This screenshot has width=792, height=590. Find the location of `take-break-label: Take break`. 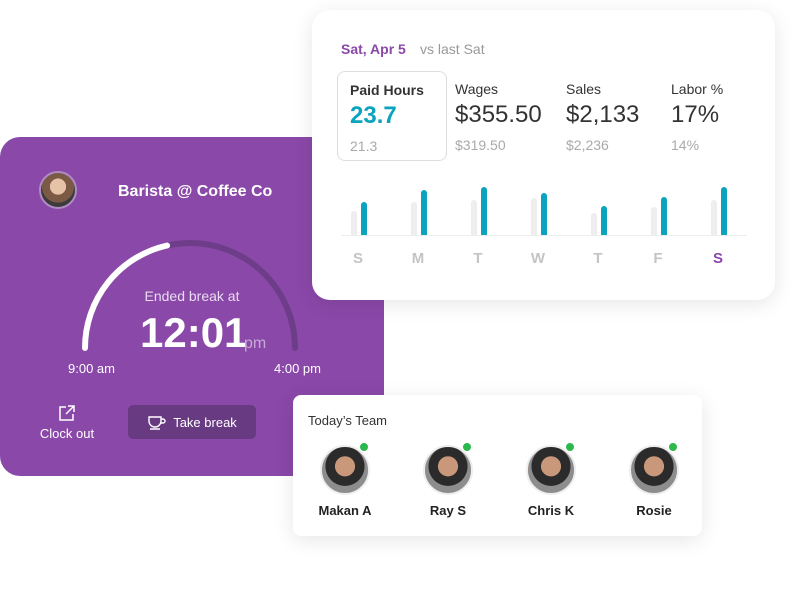

take-break-label: Take break is located at coordinates (205, 422).